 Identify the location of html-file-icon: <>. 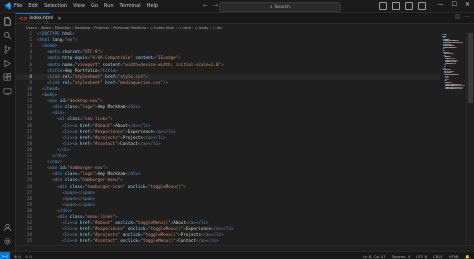
(23, 18).